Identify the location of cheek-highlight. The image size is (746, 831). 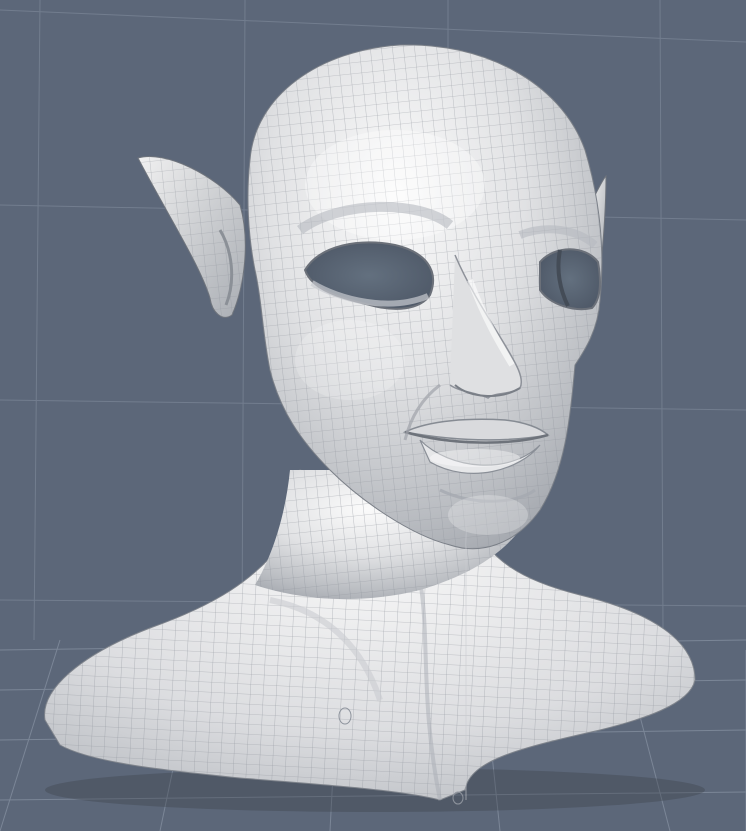
(350, 360).